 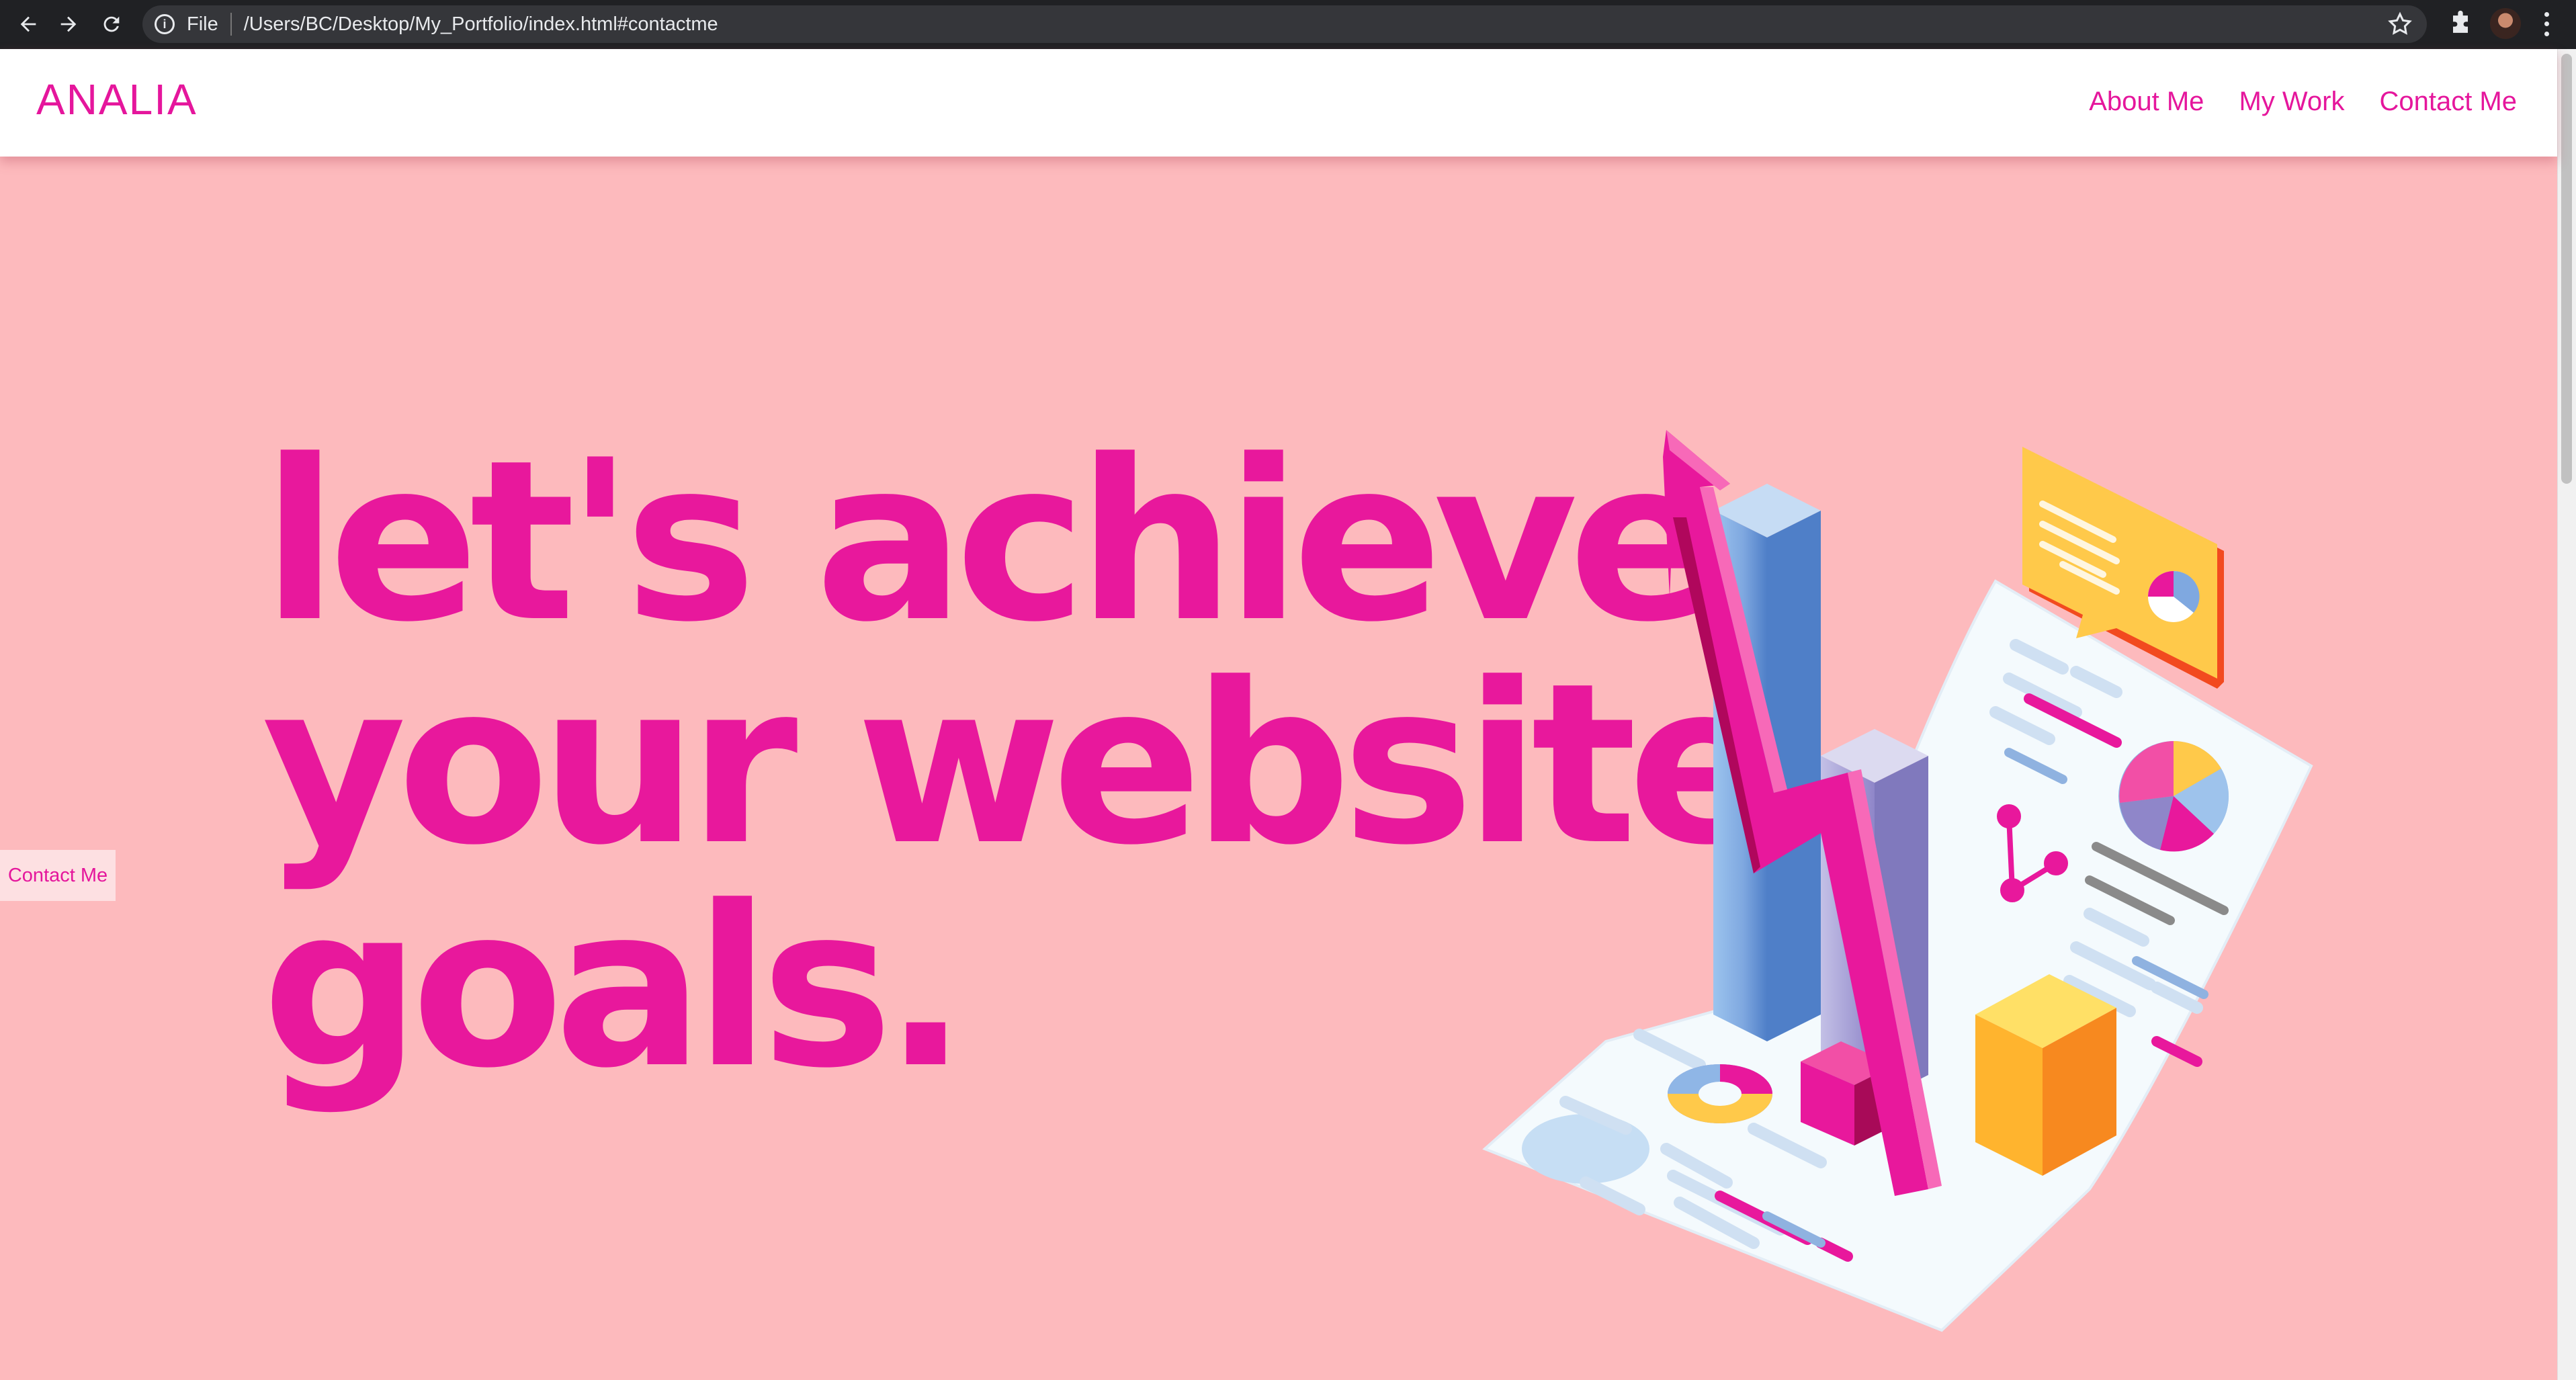 I want to click on nav-my-work: My Work, so click(x=2291, y=102).